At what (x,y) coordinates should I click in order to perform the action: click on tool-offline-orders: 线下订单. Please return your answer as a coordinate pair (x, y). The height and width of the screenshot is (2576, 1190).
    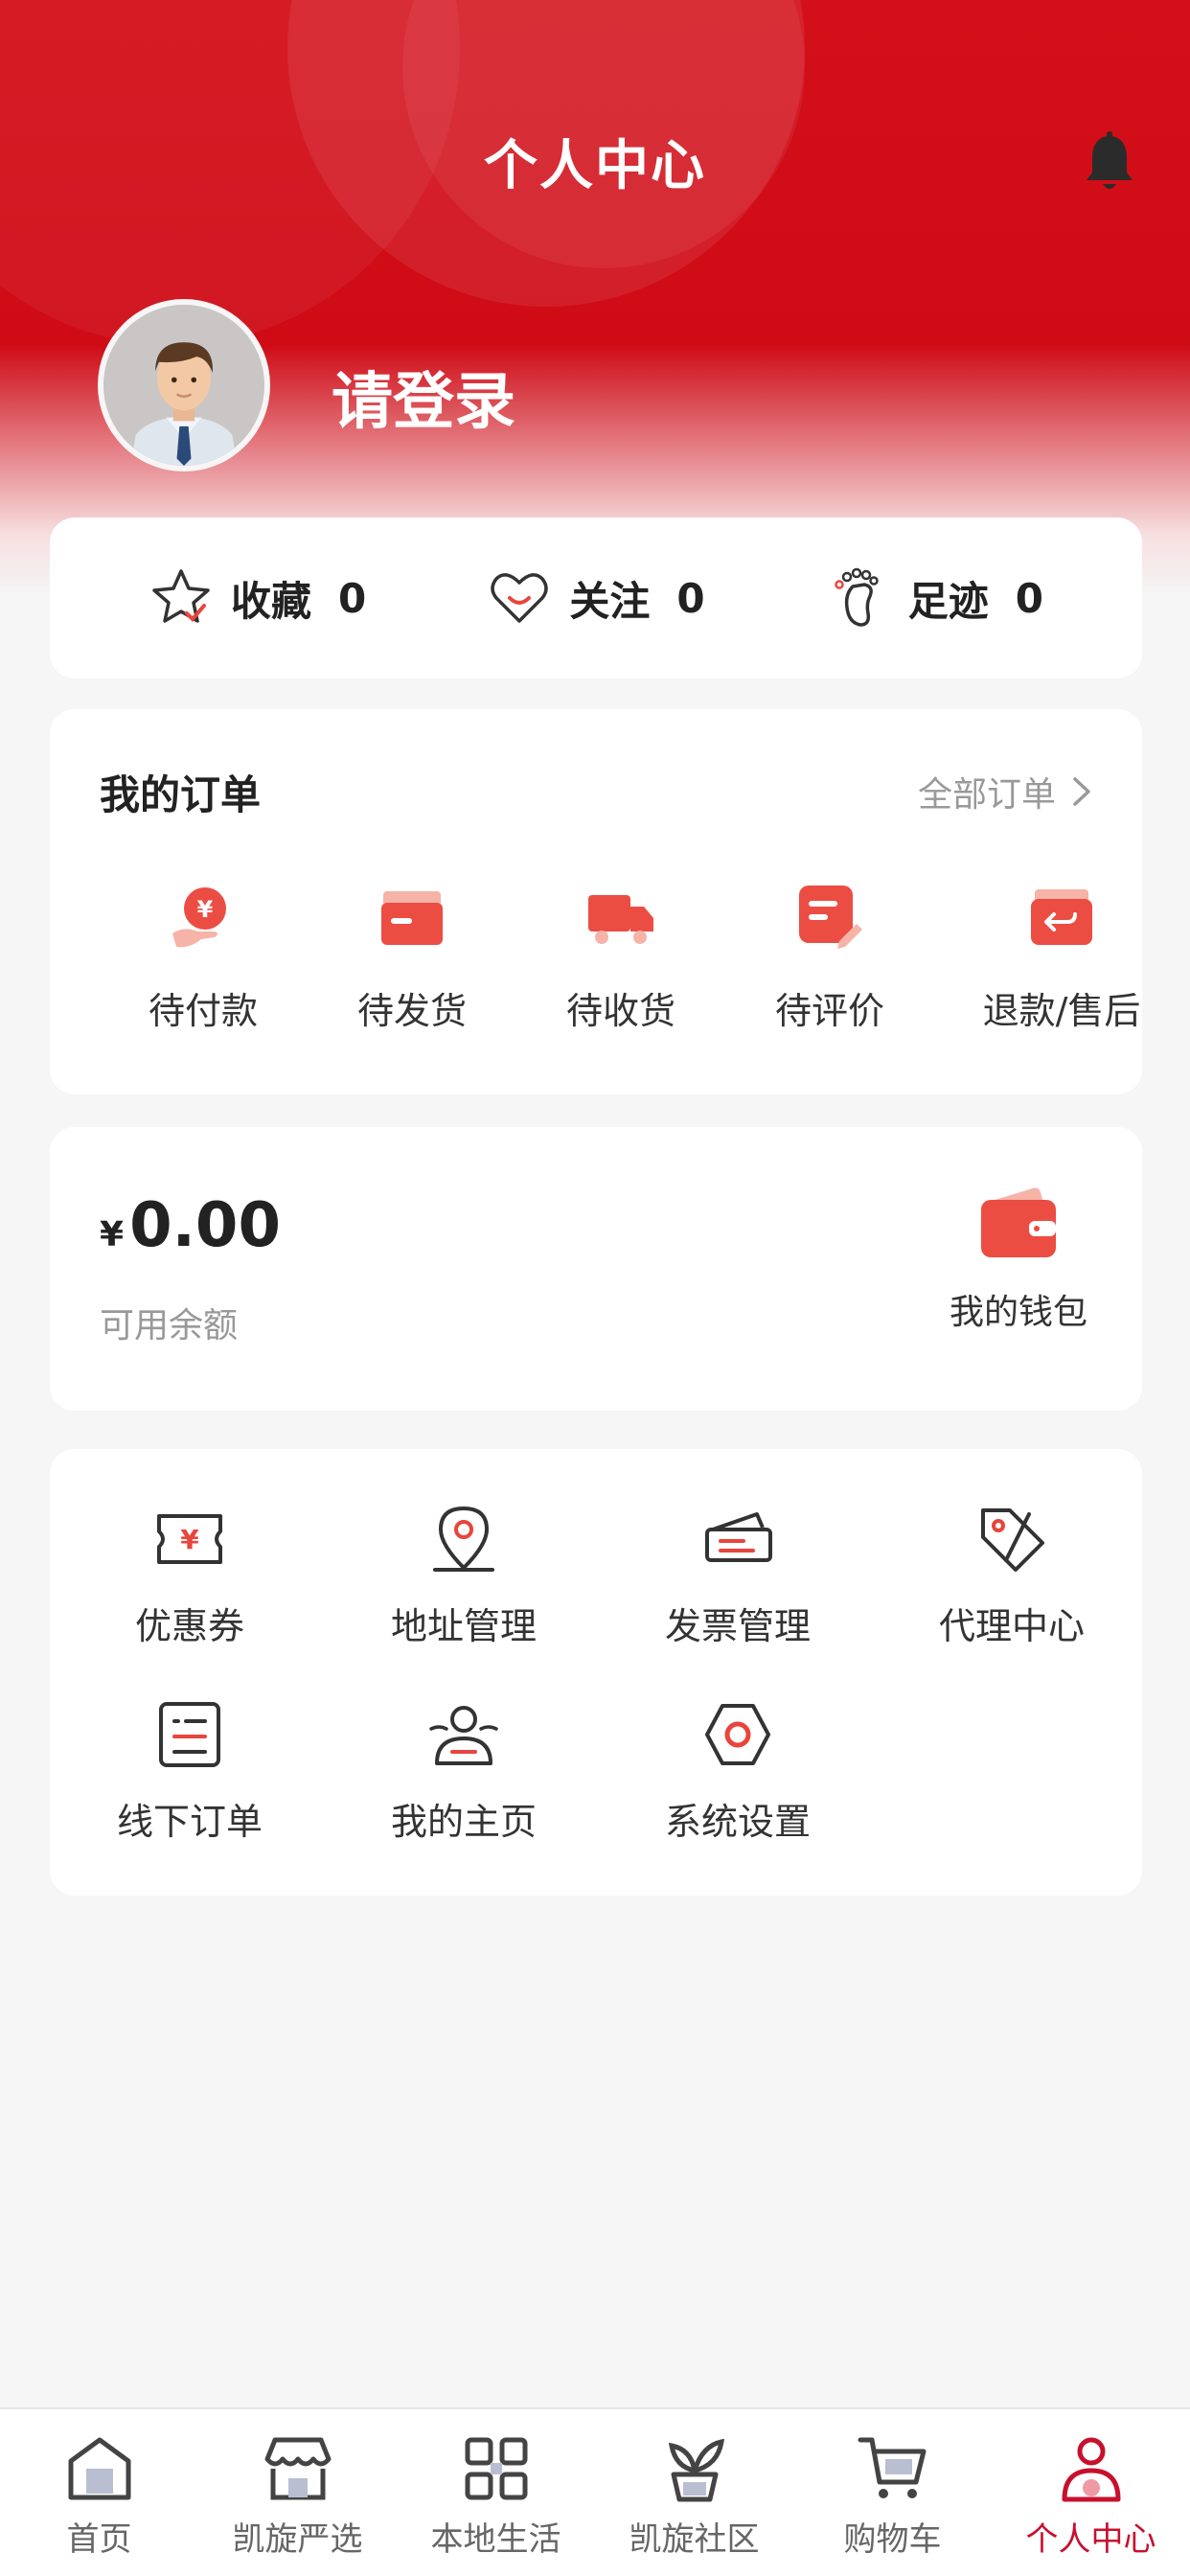
    Looking at the image, I should click on (190, 1770).